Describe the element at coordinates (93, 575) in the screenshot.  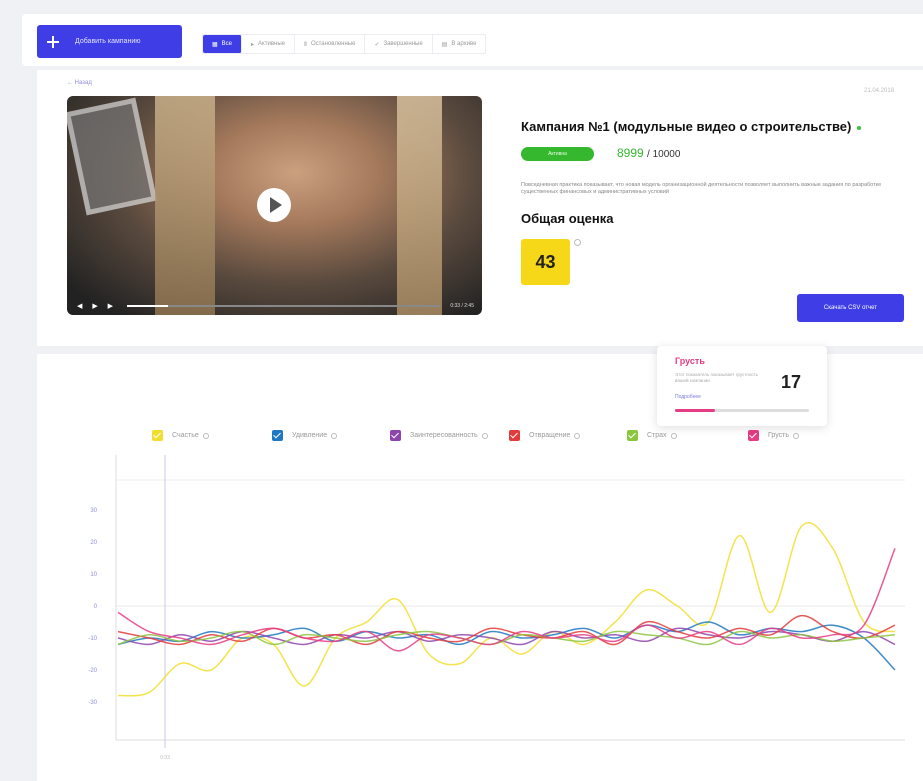
I see `y-tick-label: 10` at that location.